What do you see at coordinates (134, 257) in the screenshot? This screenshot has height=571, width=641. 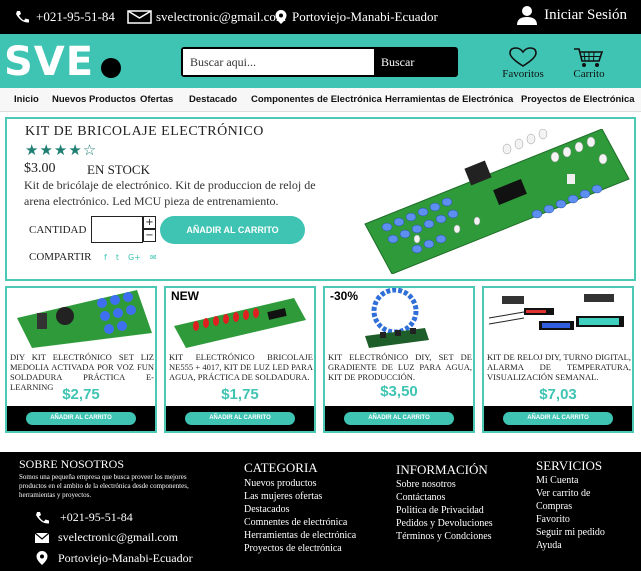 I see `google-plus-icon: G+` at bounding box center [134, 257].